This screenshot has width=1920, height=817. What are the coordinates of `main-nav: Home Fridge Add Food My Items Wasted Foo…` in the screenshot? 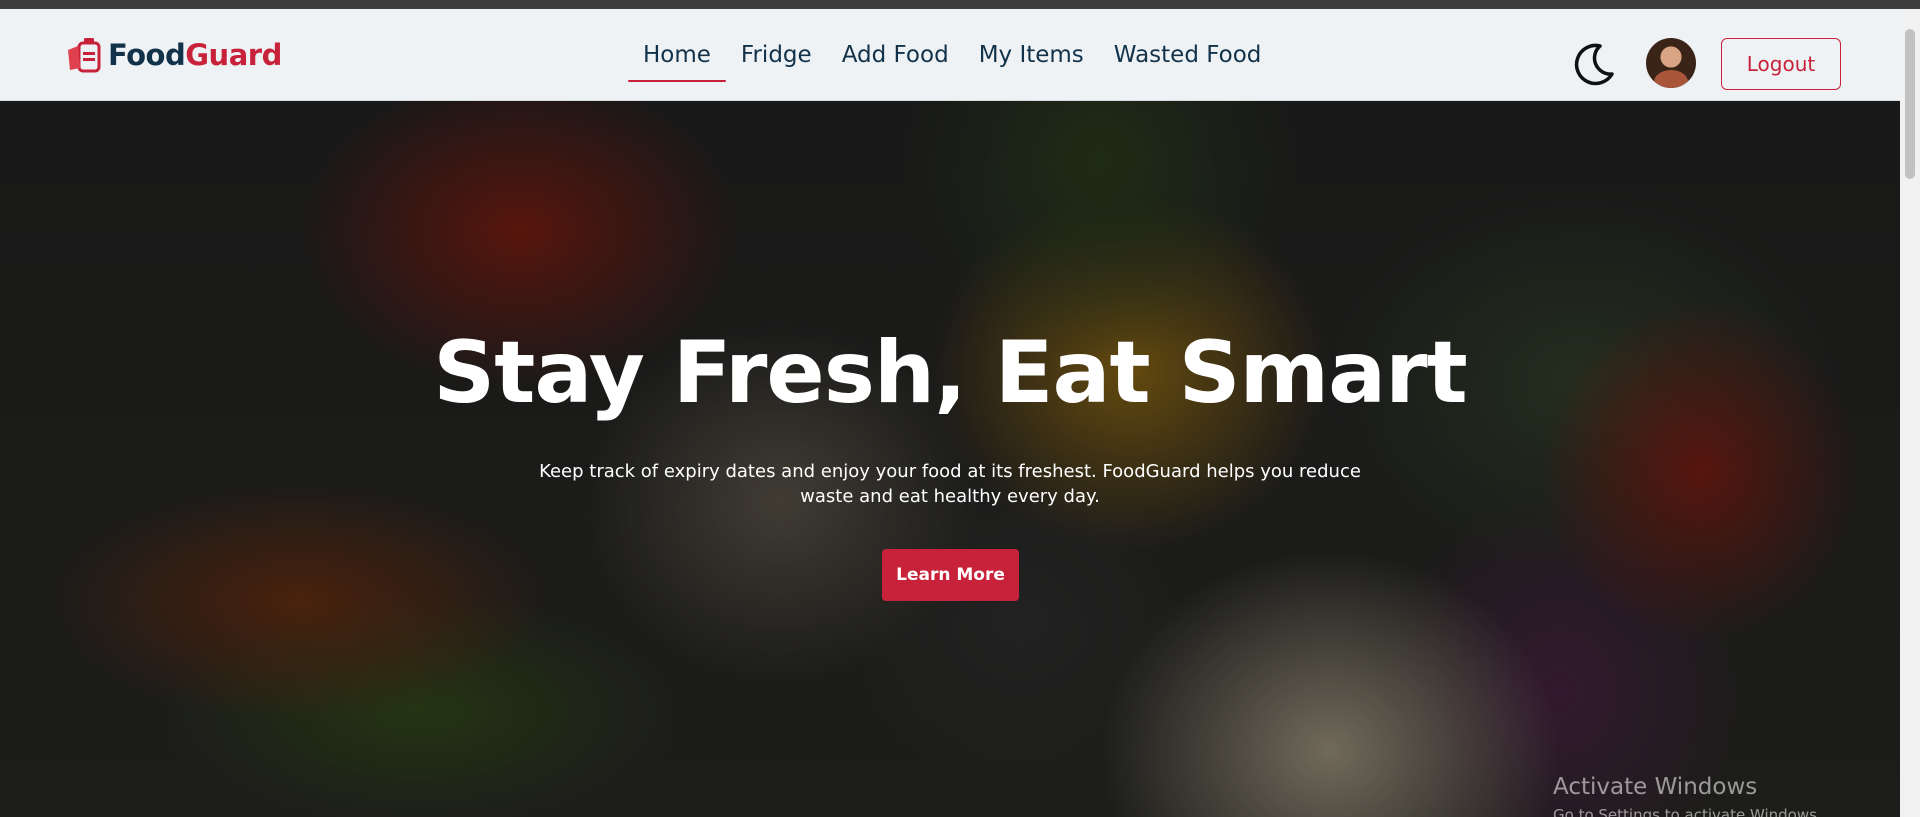 It's located at (952, 59).